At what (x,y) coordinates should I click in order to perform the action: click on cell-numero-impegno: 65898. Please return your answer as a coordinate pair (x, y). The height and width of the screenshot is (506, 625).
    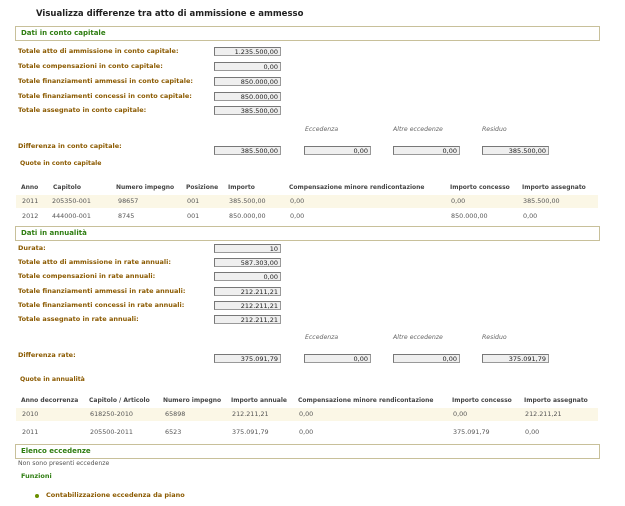
    Looking at the image, I should click on (175, 414).